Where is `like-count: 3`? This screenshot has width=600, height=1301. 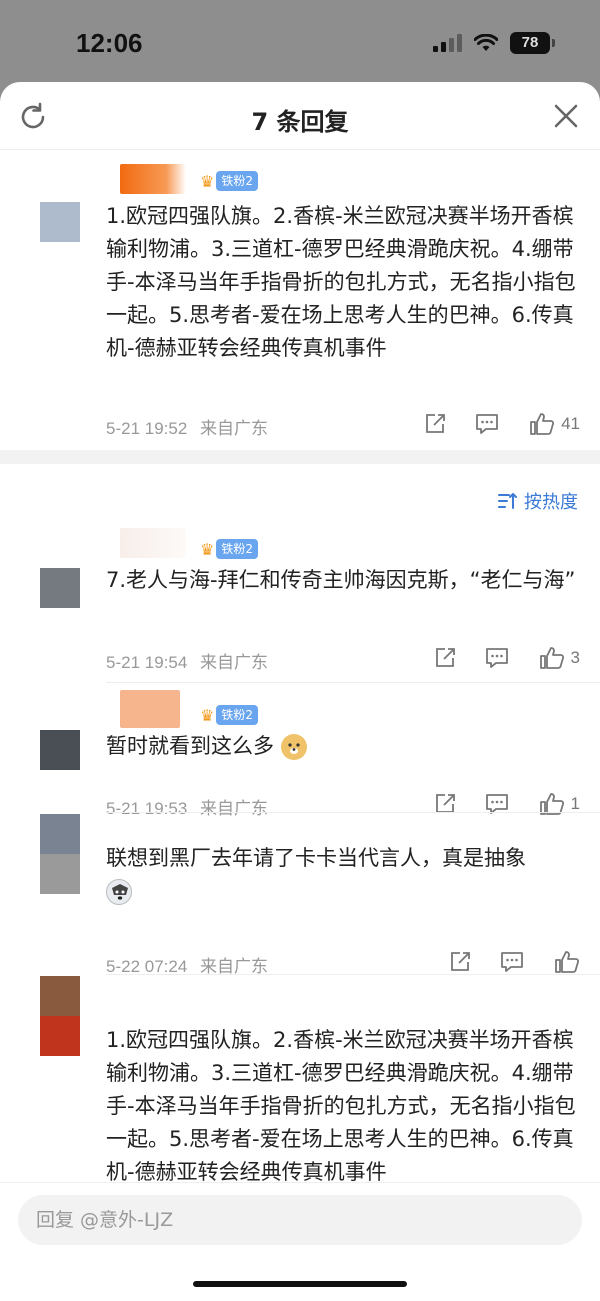
like-count: 3 is located at coordinates (575, 657).